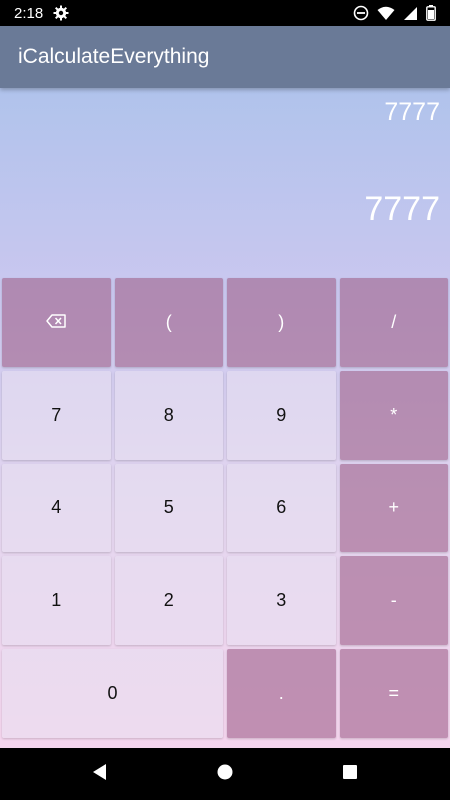 The image size is (450, 800). I want to click on do-not-disturb-icon, so click(361, 13).